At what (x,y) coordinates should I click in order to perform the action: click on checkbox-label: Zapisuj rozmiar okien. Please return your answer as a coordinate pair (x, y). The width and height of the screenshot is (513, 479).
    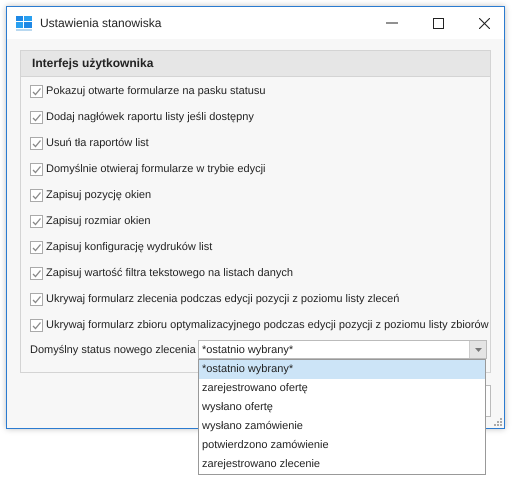
    Looking at the image, I should click on (98, 221).